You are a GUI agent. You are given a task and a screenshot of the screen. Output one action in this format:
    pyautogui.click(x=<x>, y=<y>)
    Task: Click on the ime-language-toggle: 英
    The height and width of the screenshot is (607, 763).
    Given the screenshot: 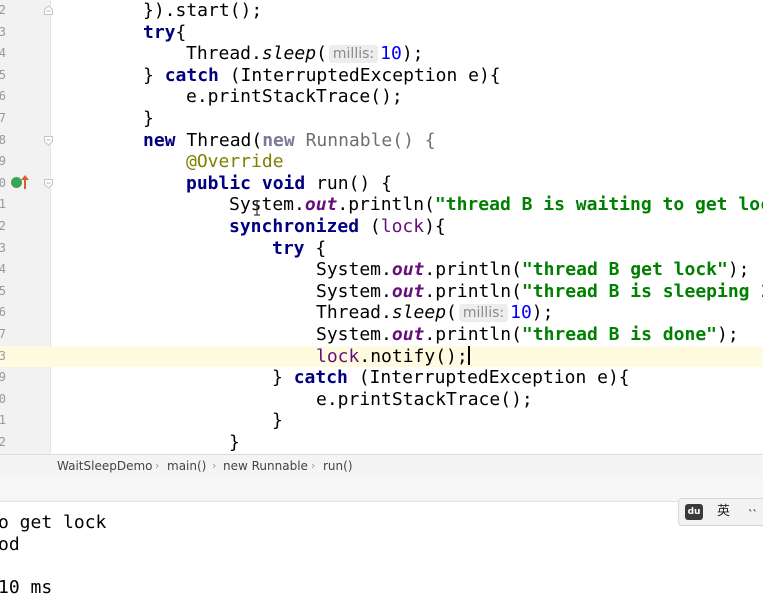 What is the action you would take?
    pyautogui.click(x=723, y=512)
    